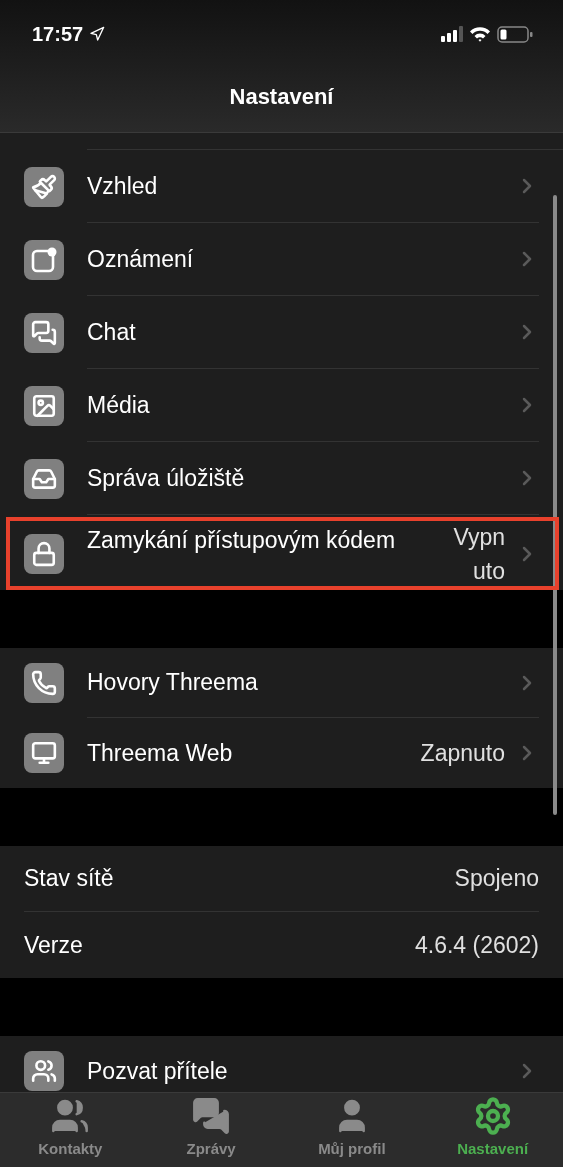  What do you see at coordinates (69, 878) in the screenshot?
I see `row-label: Stav sítě` at bounding box center [69, 878].